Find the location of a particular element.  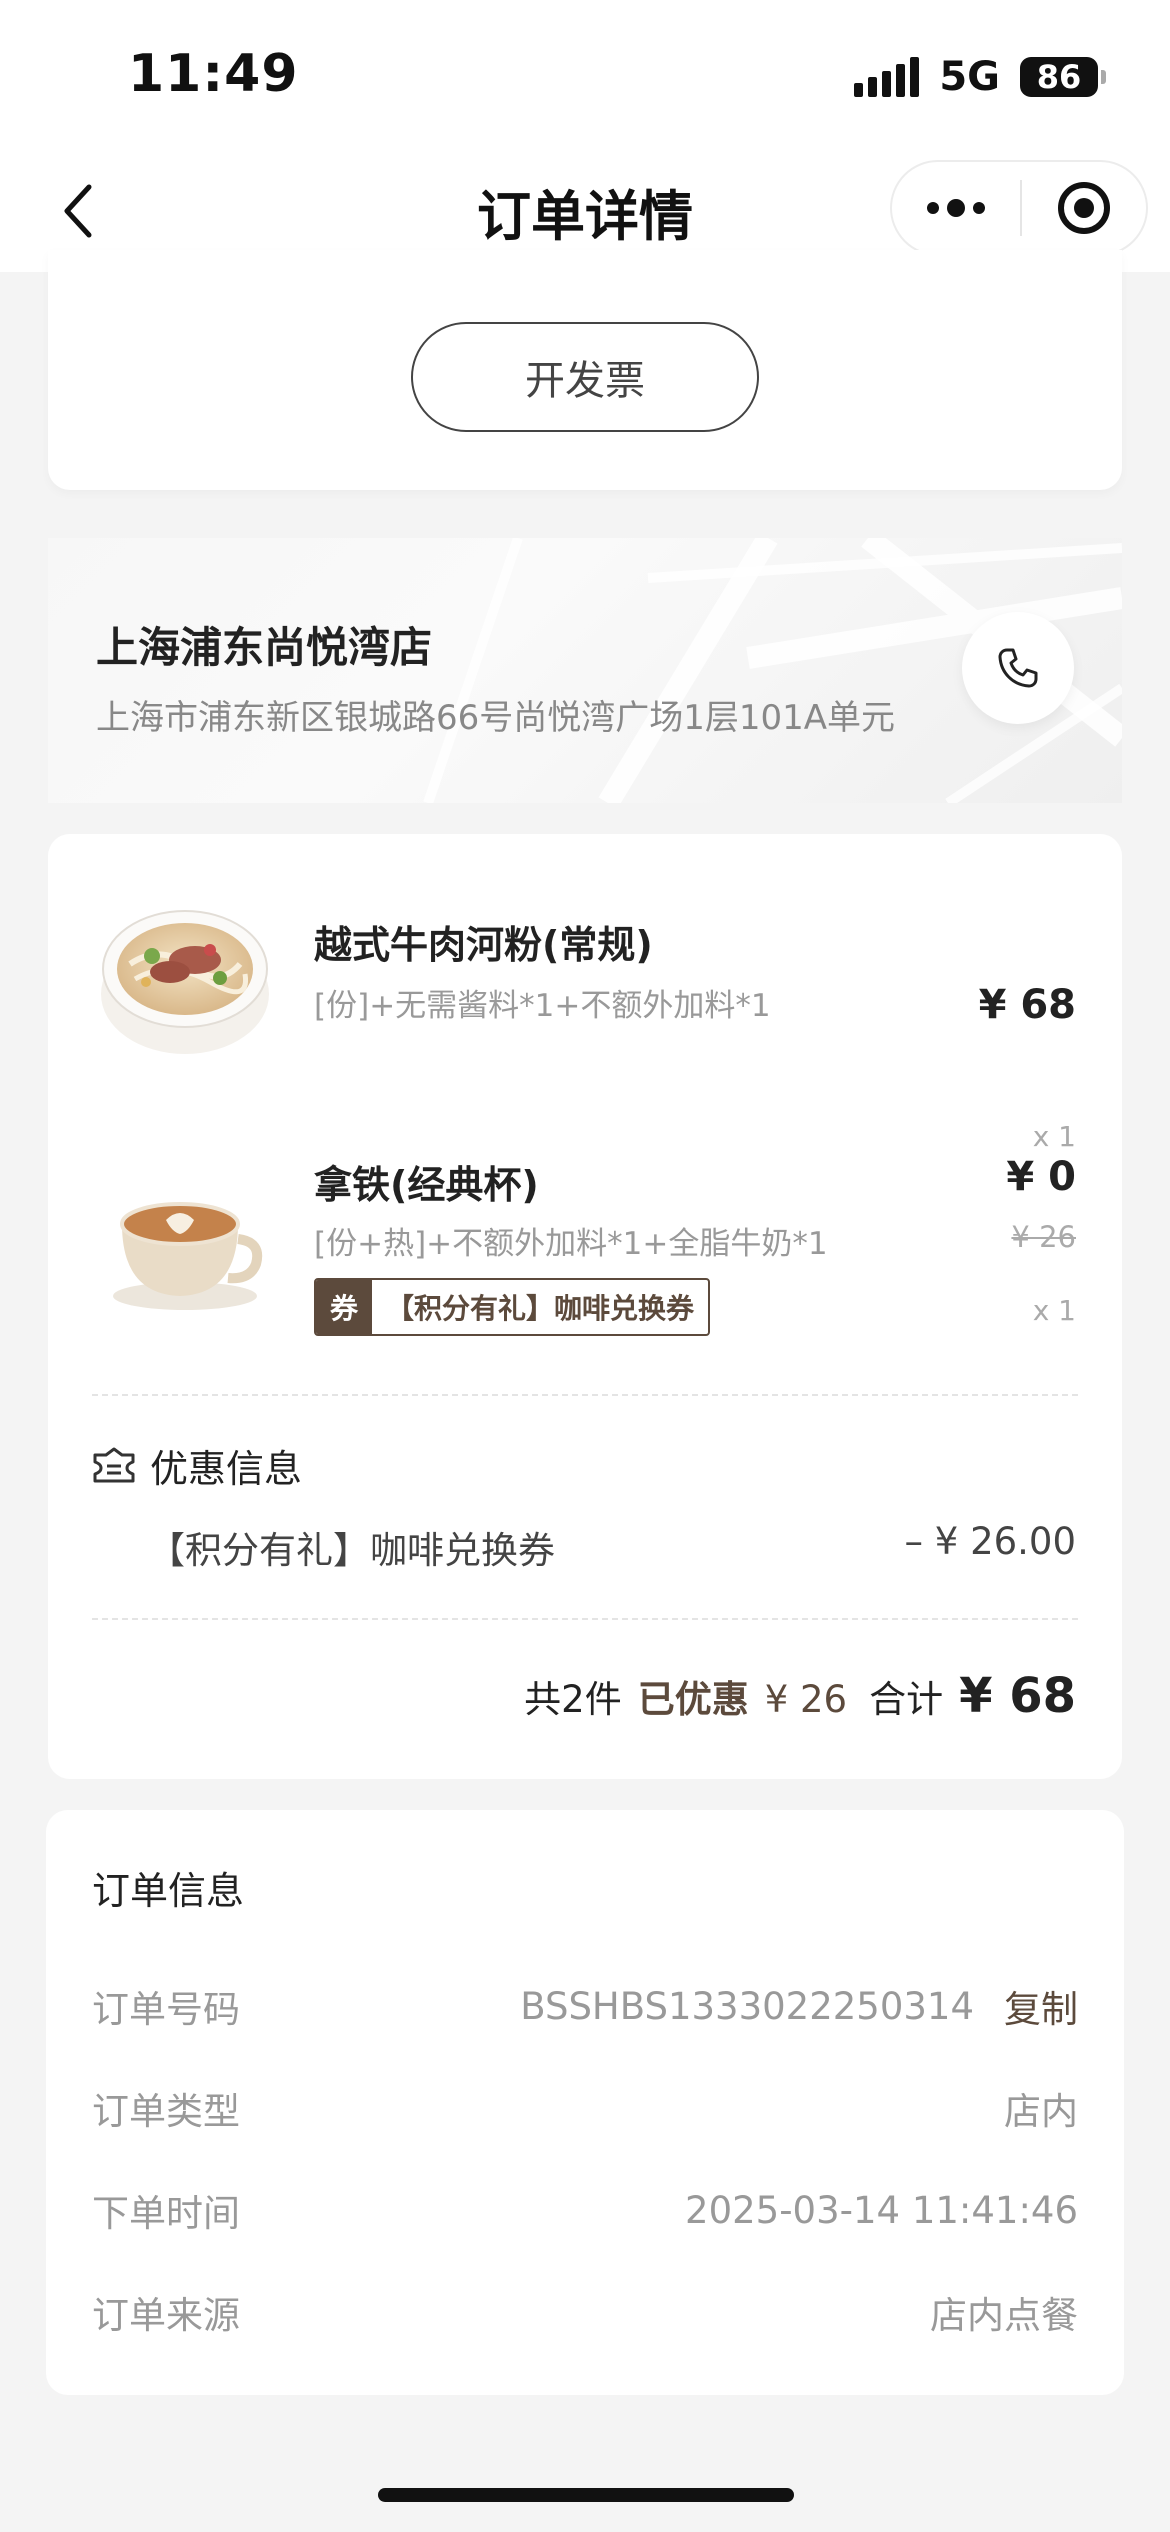

row-label: 订单来源 is located at coordinates (166, 2315).